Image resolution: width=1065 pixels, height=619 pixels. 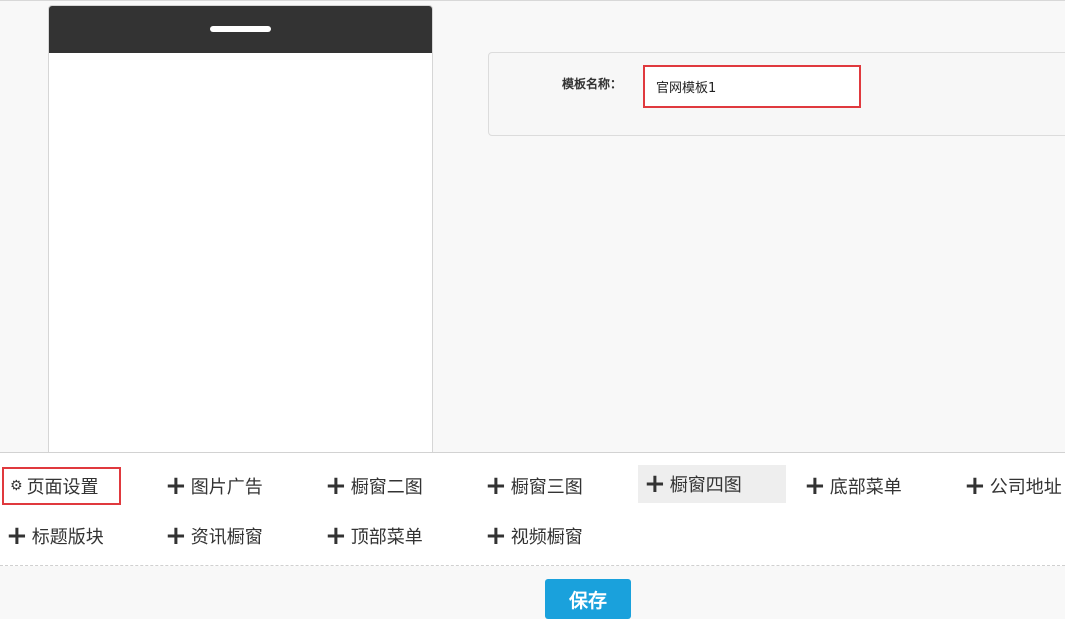 What do you see at coordinates (752, 86) in the screenshot?
I see `template-name-input` at bounding box center [752, 86].